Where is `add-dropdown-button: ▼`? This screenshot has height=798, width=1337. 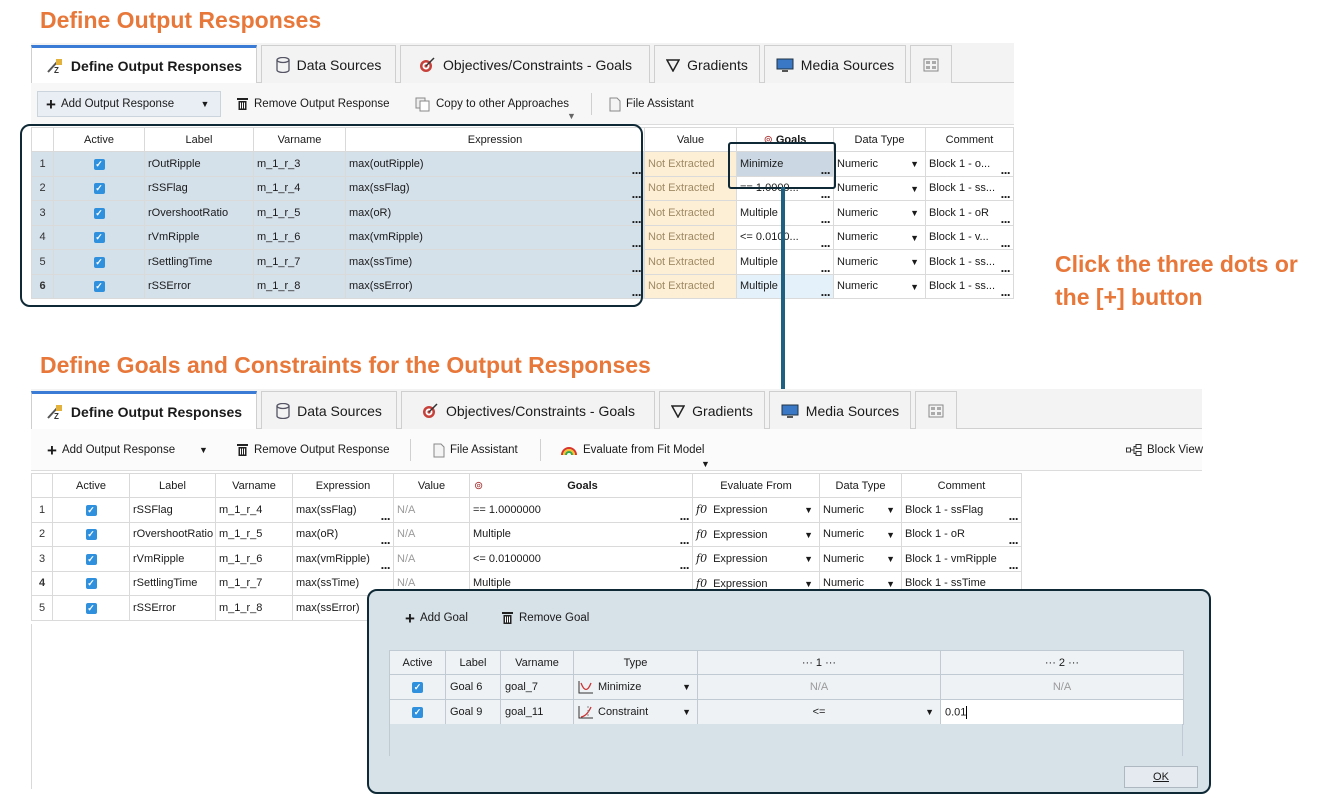
add-dropdown-button: ▼ is located at coordinates (205, 104).